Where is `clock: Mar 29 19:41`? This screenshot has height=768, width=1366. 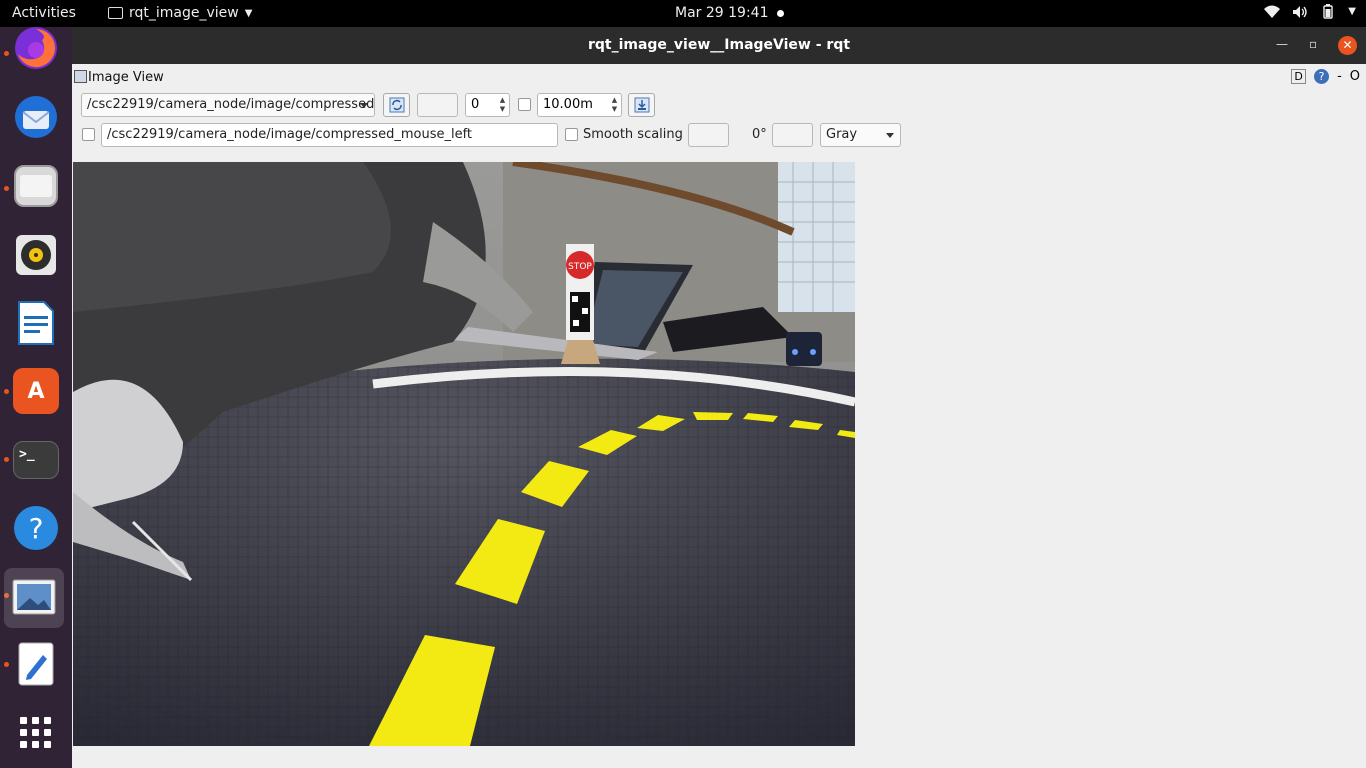
clock: Mar 29 19:41 is located at coordinates (721, 13).